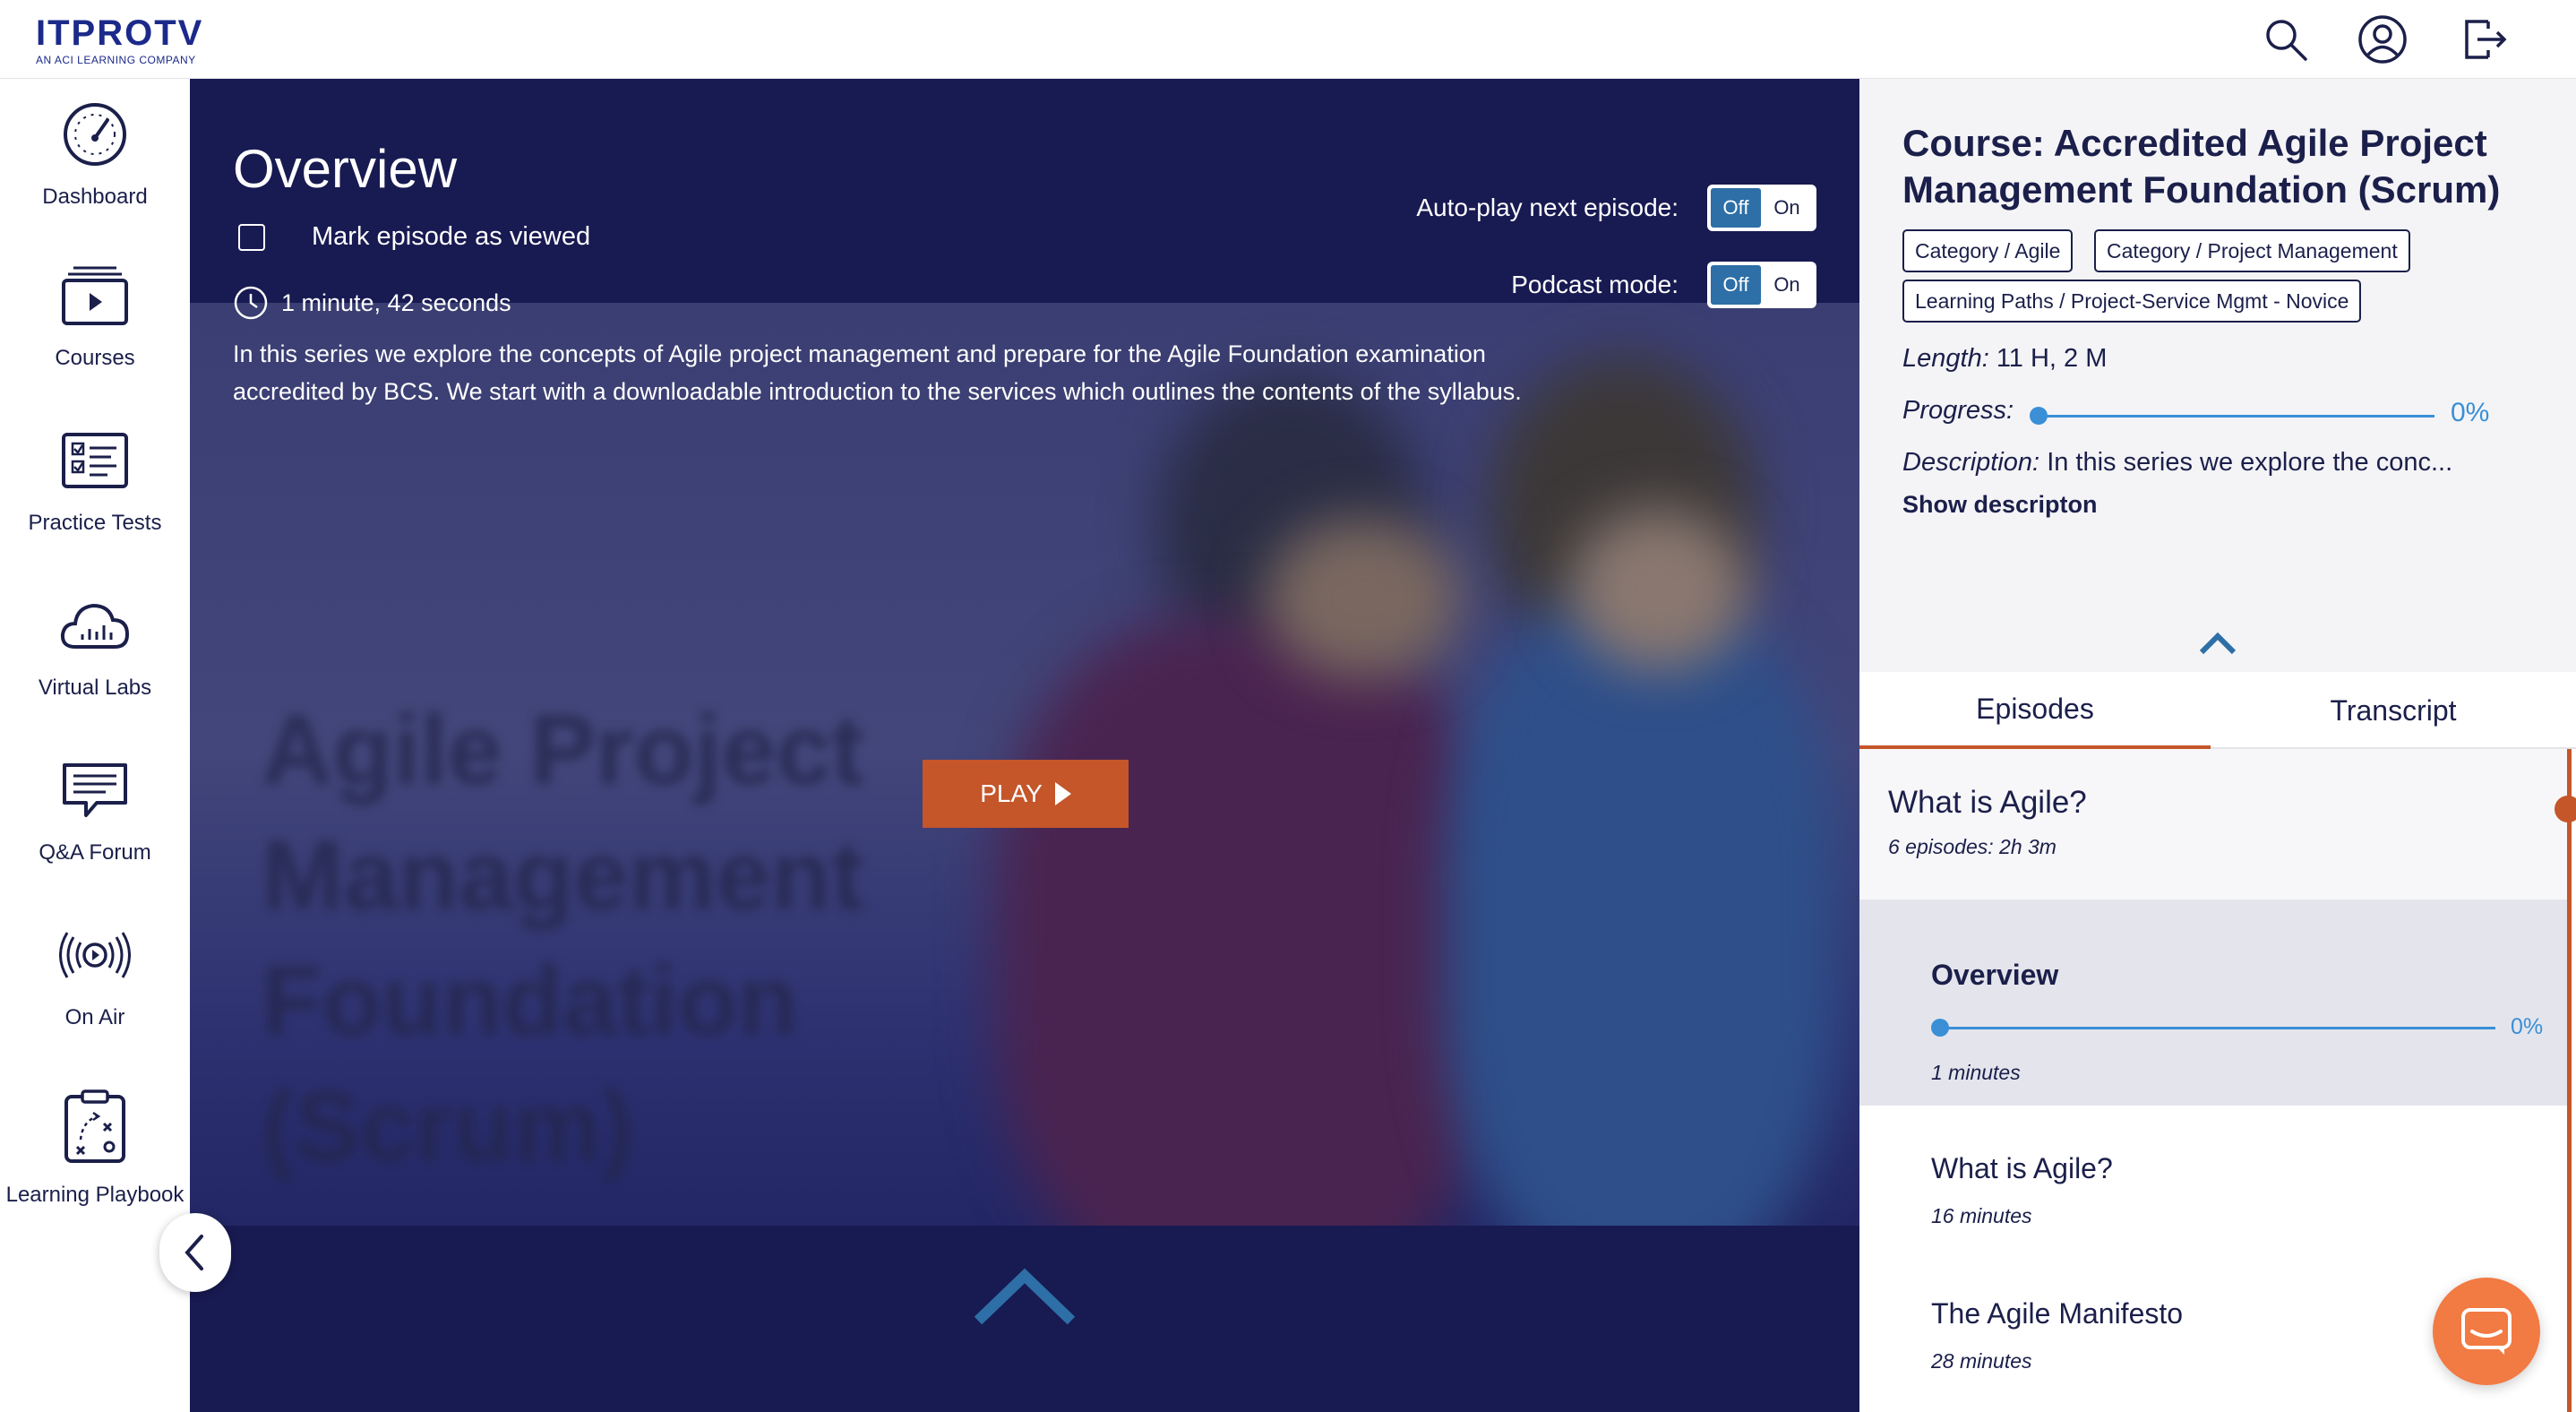  Describe the element at coordinates (95, 829) in the screenshot. I see `nav-qa-forum: Q&A Forum` at that location.